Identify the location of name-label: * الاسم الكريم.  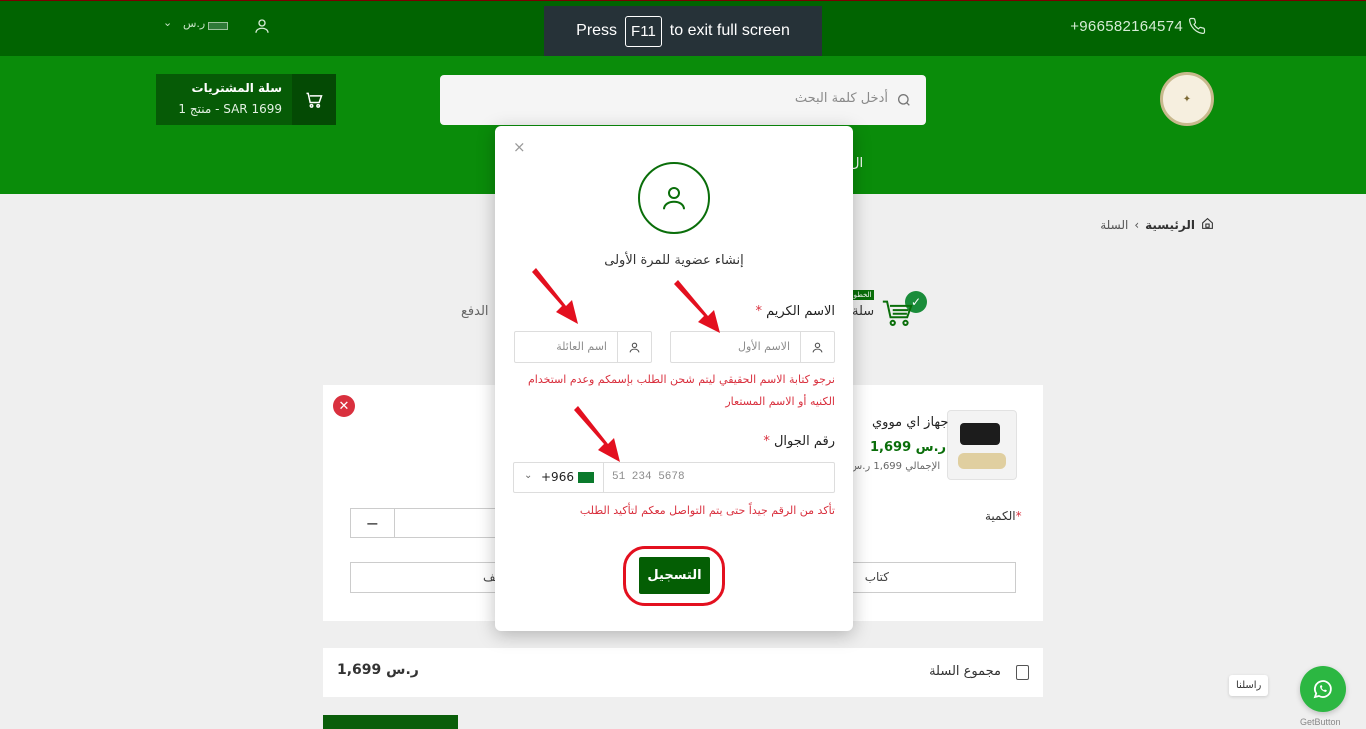
(795, 311).